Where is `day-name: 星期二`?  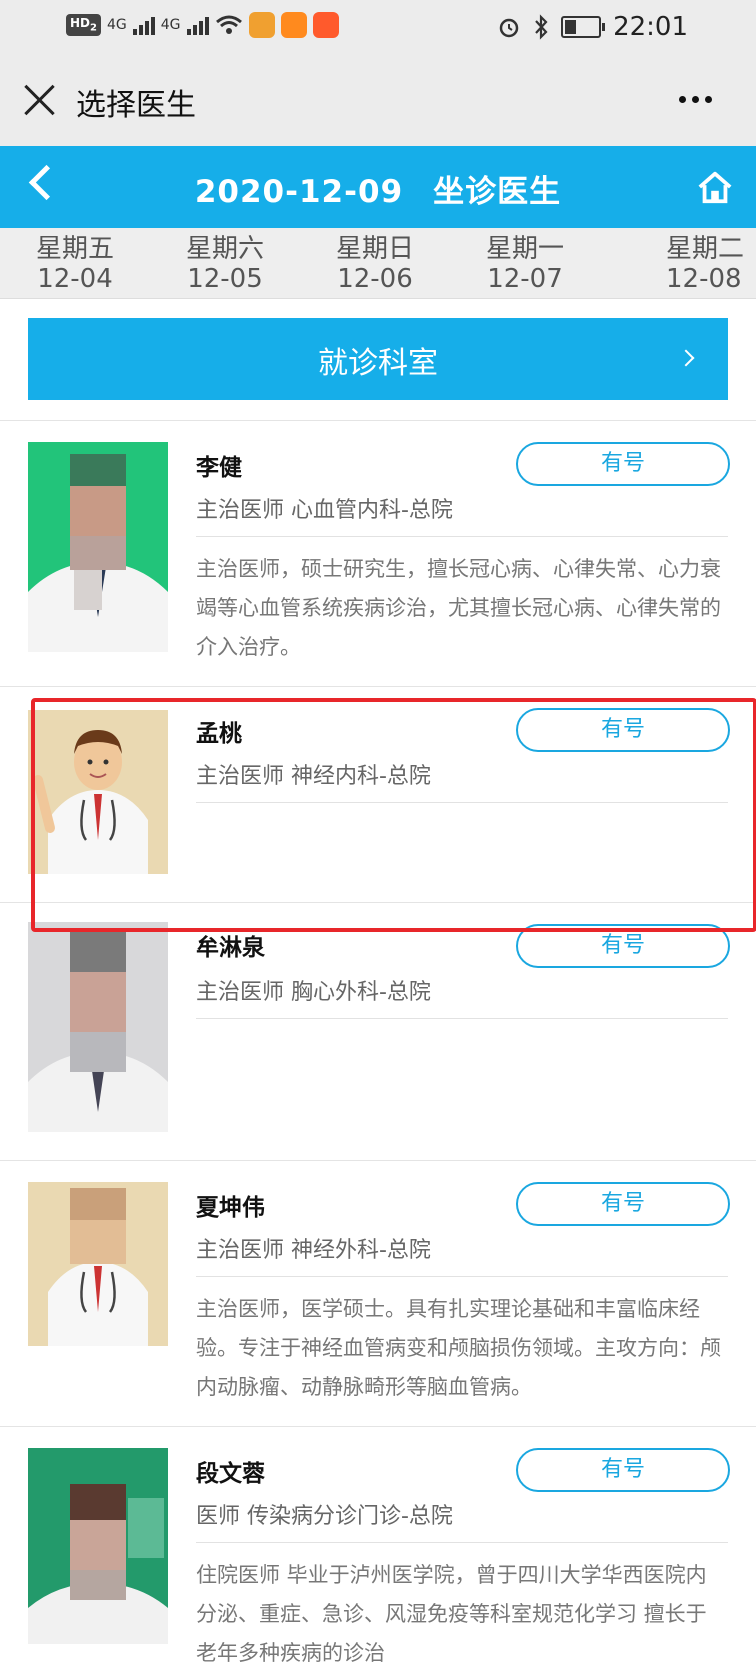 day-name: 星期二 is located at coordinates (705, 249).